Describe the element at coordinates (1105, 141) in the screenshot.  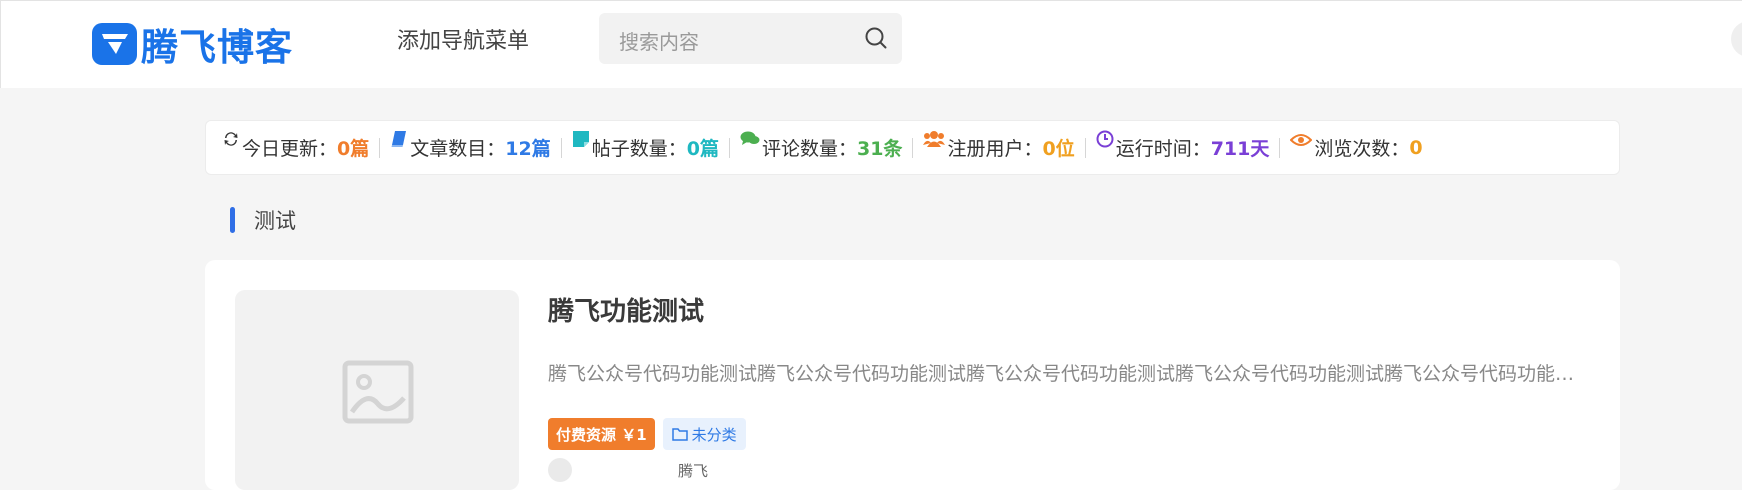
I see `clock-icon` at that location.